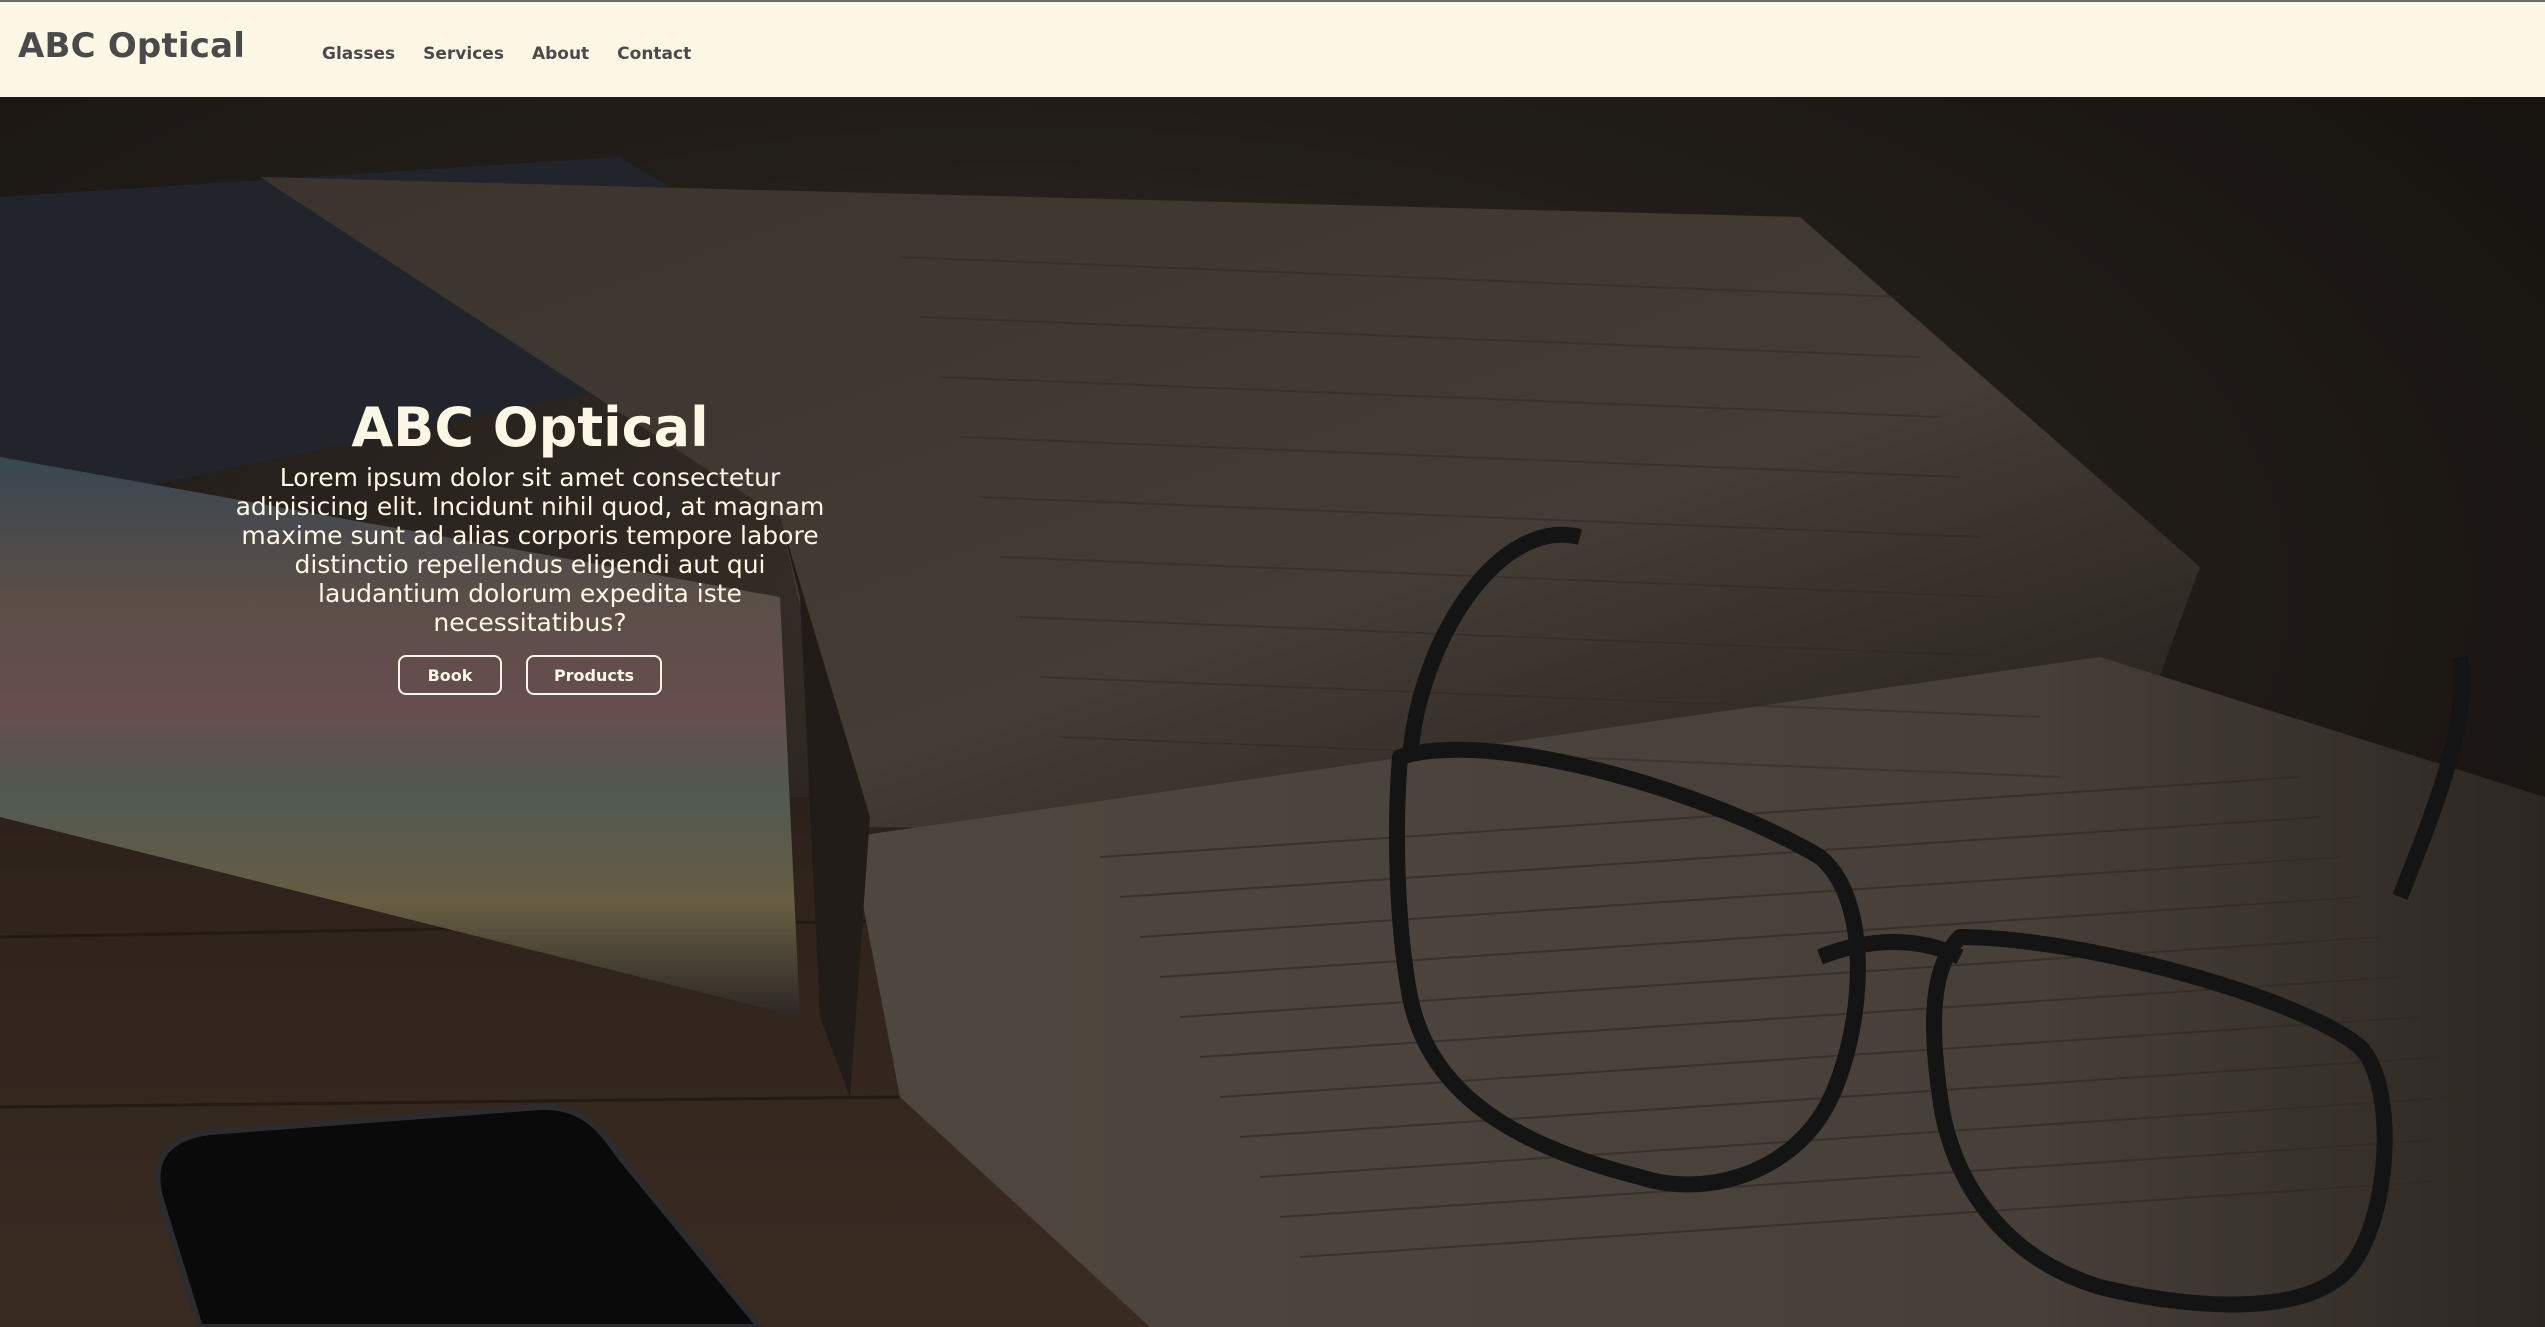 Image resolution: width=2545 pixels, height=1327 pixels. What do you see at coordinates (450, 675) in the screenshot?
I see `book-button: Book` at bounding box center [450, 675].